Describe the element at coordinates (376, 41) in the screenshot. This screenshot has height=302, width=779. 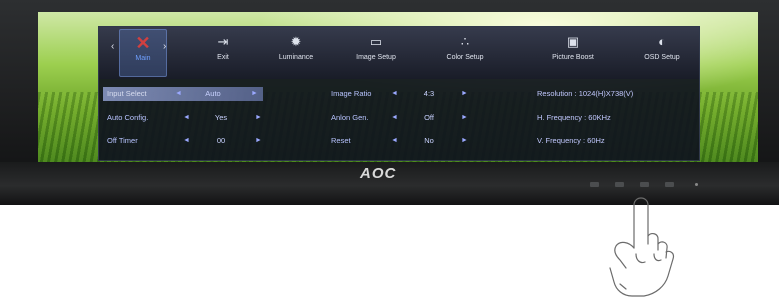
I see `image-setup-icon: ▭` at that location.